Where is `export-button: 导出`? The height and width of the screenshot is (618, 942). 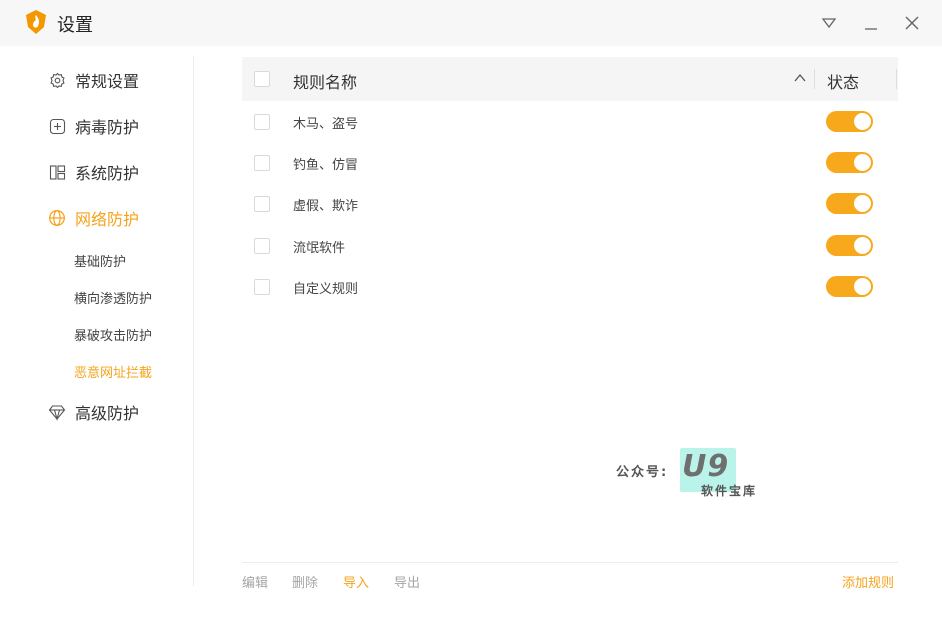
export-button: 导出 is located at coordinates (407, 581).